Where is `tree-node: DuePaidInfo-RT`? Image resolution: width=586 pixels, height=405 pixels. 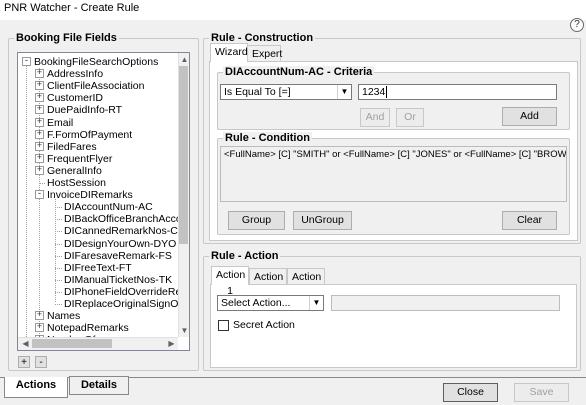
tree-node: DuePaidInfo-RT is located at coordinates (84, 110).